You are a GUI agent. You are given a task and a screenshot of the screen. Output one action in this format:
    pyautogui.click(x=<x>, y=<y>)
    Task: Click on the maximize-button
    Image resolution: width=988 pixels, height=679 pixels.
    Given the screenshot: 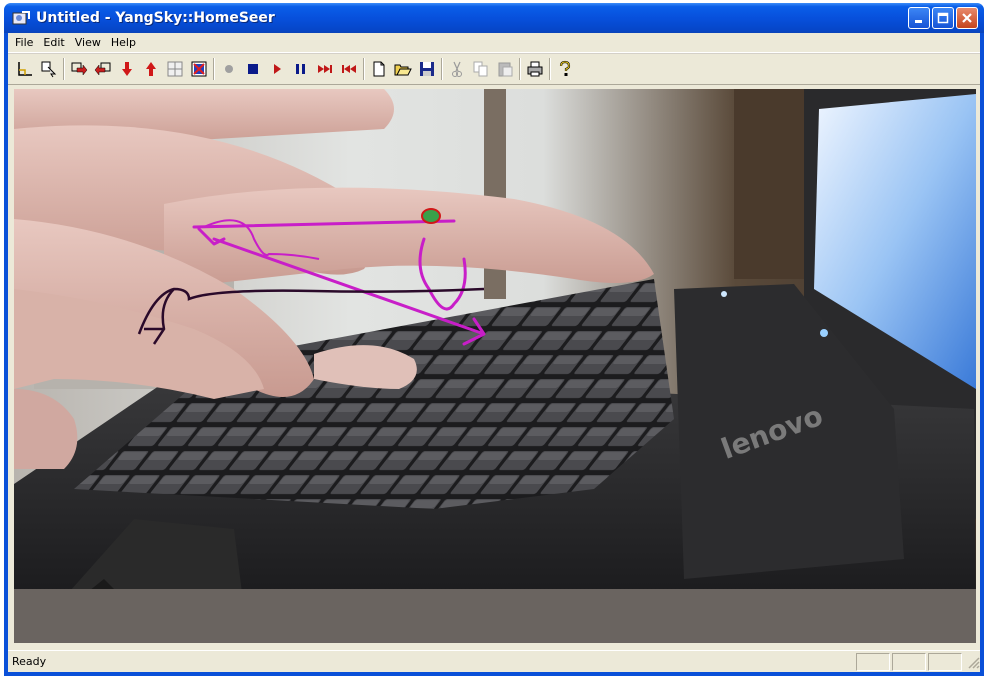 What is the action you would take?
    pyautogui.click(x=943, y=18)
    